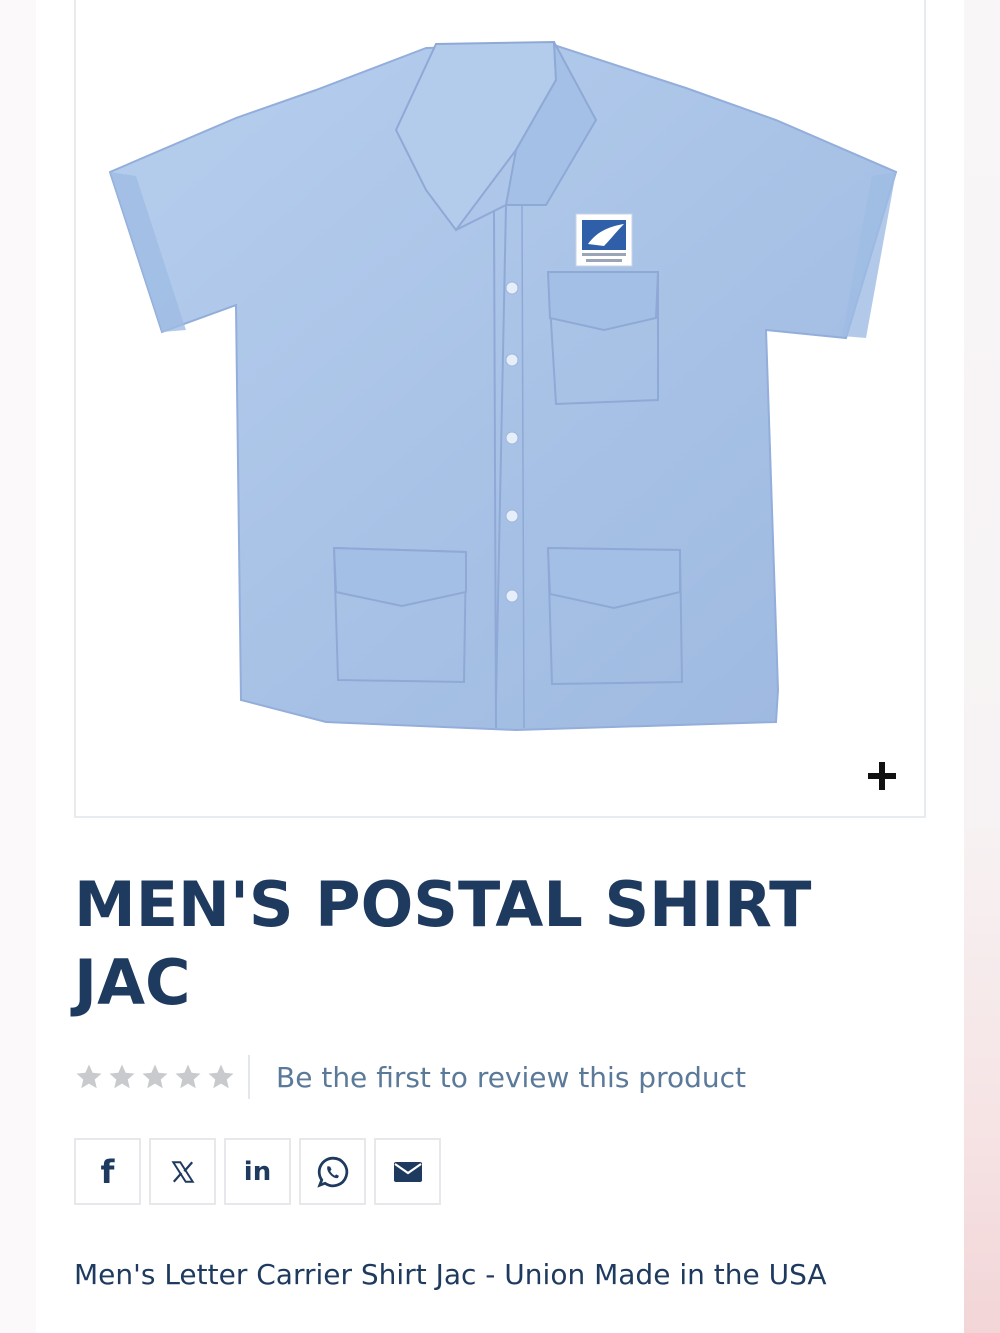 The image size is (1000, 1333). I want to click on zoom-button, so click(882, 776).